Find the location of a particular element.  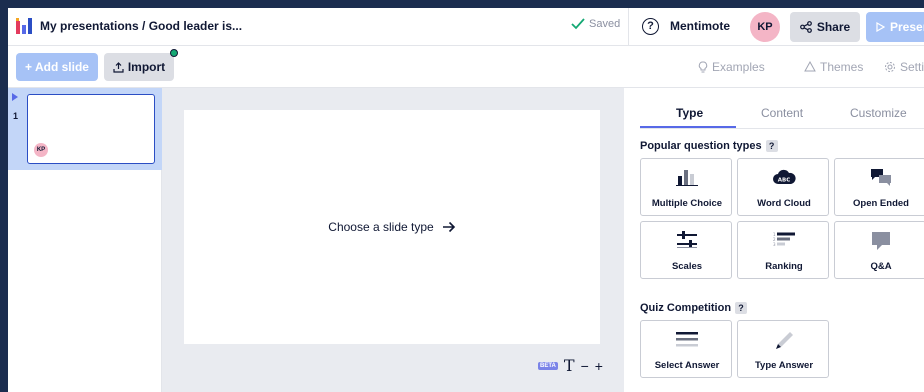

upload-icon is located at coordinates (118, 67).